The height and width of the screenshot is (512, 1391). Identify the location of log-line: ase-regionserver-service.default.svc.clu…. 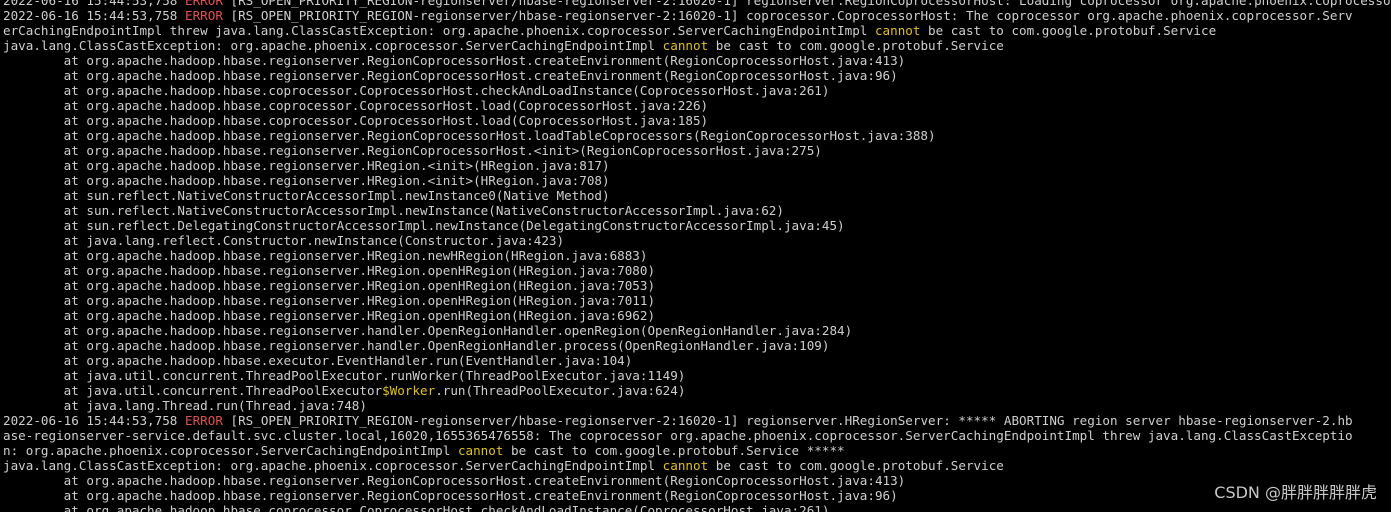
(697, 435).